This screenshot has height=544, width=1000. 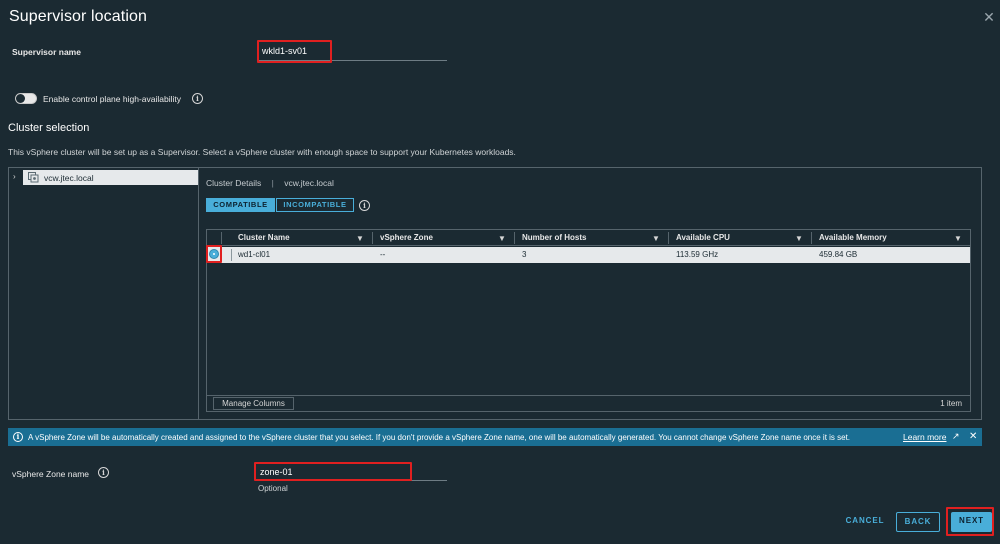 What do you see at coordinates (20, 98) in the screenshot?
I see `toggle-knob` at bounding box center [20, 98].